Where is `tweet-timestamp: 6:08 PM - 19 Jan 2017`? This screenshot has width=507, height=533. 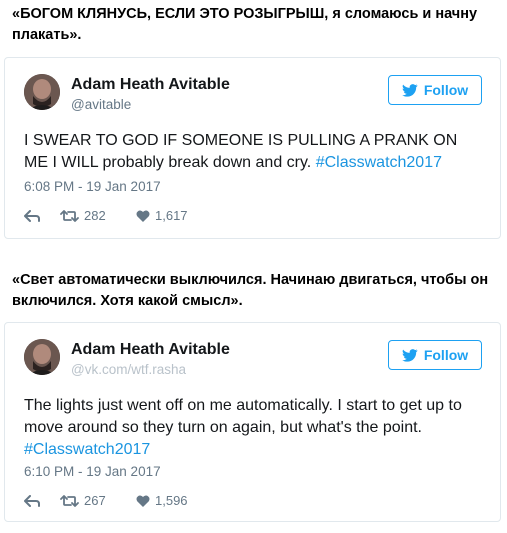 tweet-timestamp: 6:08 PM - 19 Jan 2017 is located at coordinates (92, 186).